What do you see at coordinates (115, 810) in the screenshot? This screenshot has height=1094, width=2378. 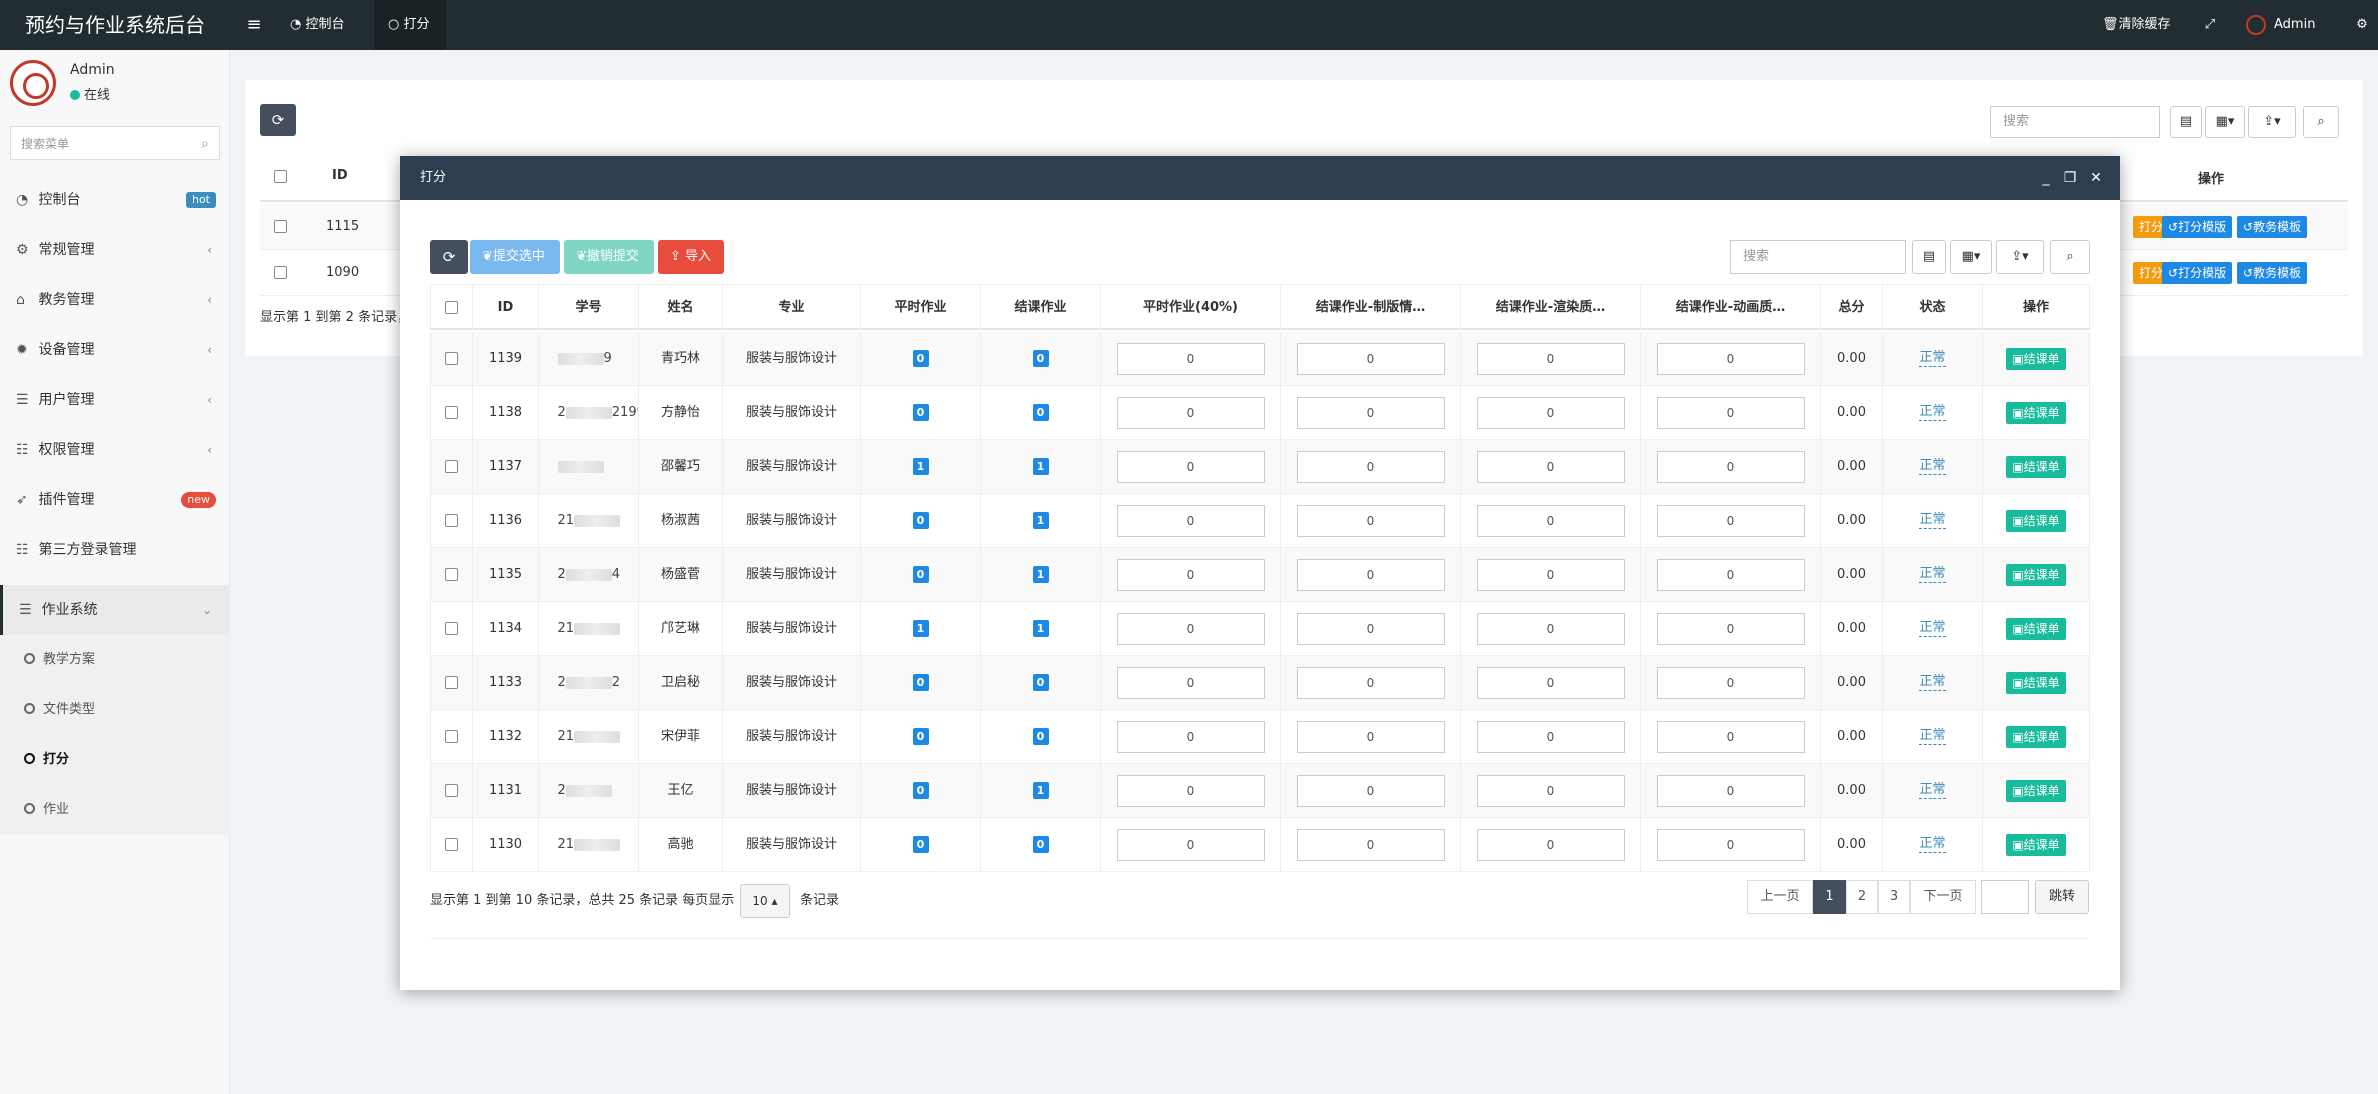 I see `sidebar-sub-homework: 作业` at bounding box center [115, 810].